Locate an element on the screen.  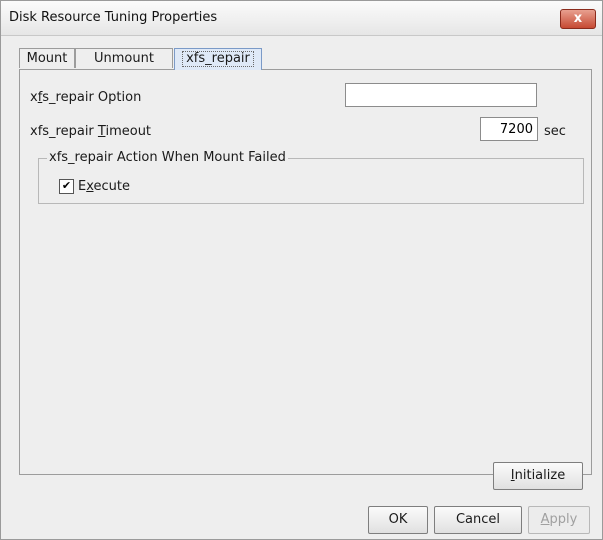
tab-unmount: Unmount is located at coordinates (124, 58).